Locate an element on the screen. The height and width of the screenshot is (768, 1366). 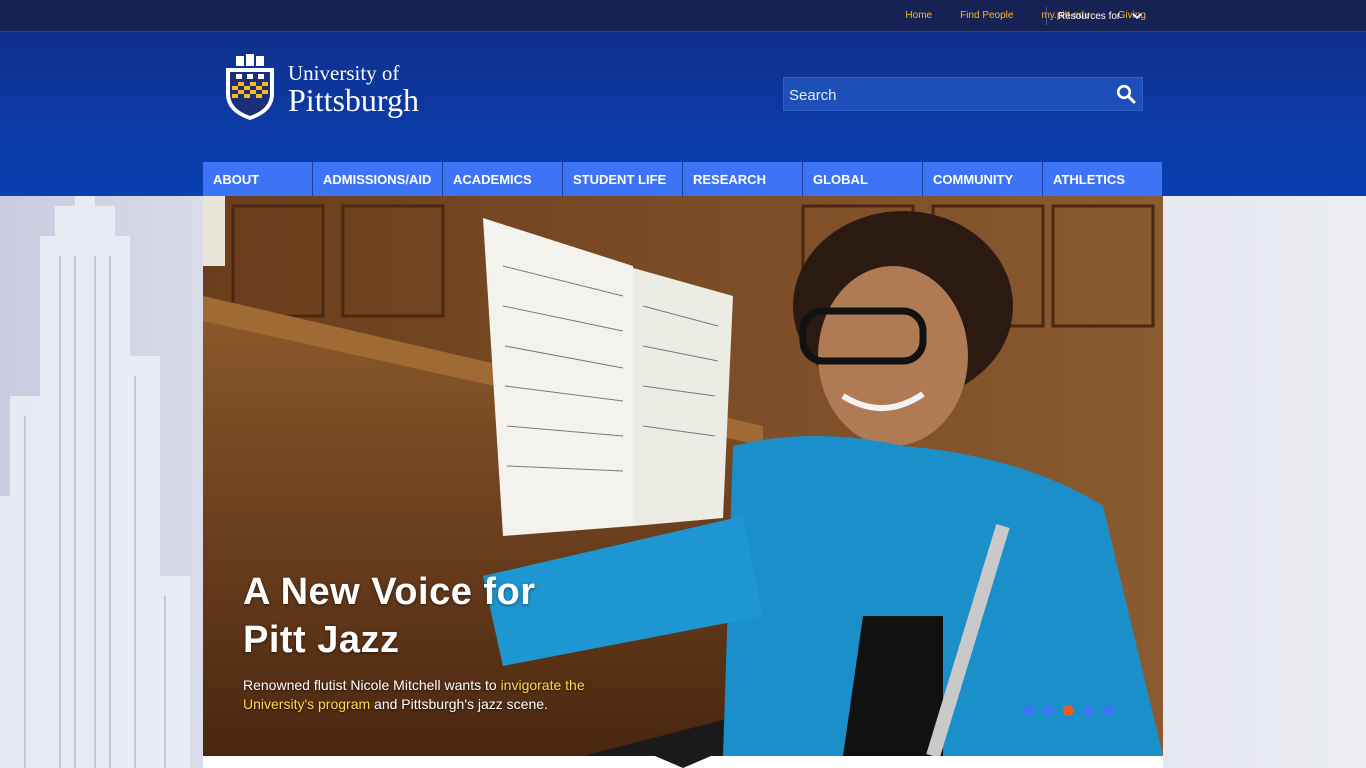
hero-title: A New Voice for Pitt Jazz is located at coordinates (453, 616).